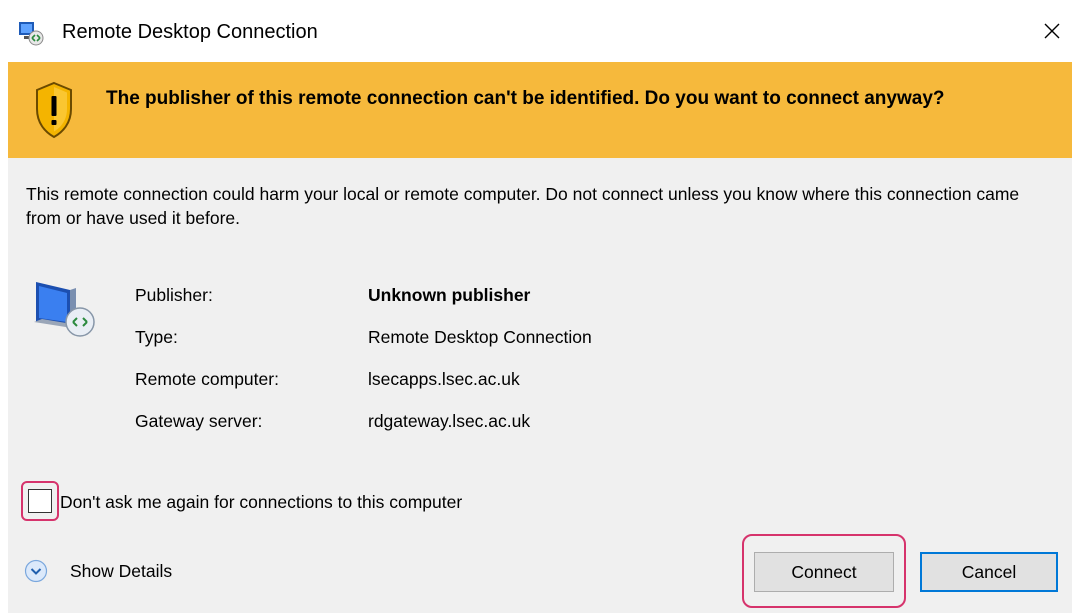 The image size is (1082, 613). Describe the element at coordinates (190, 32) in the screenshot. I see `window-title: Remote Desktop Connection` at that location.